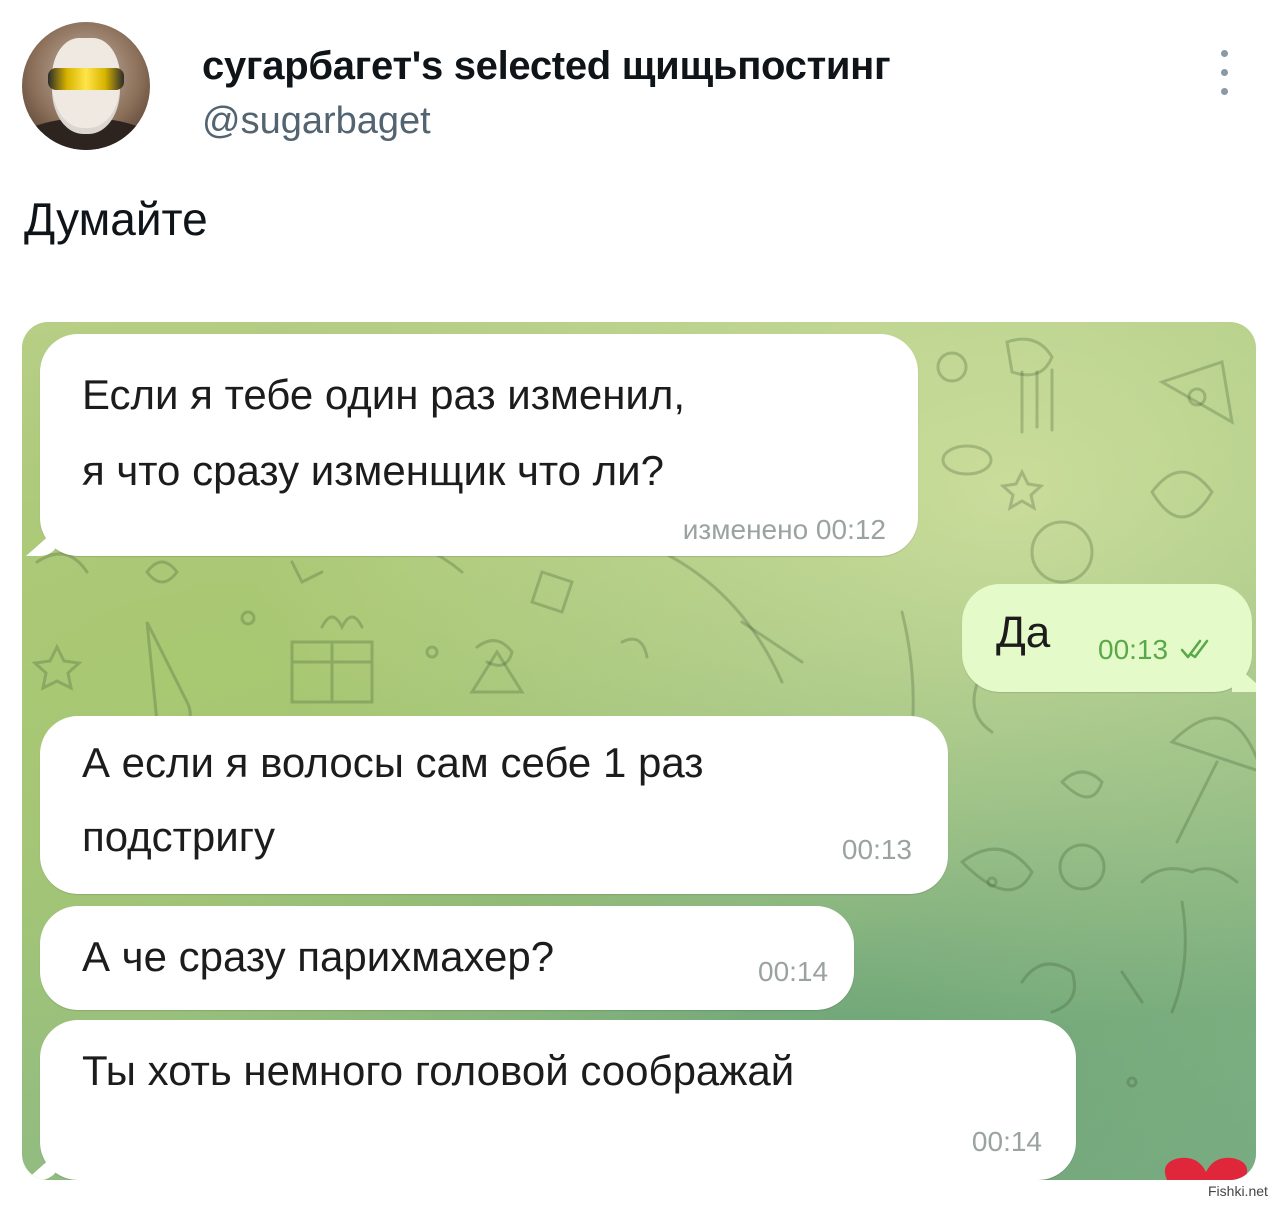 This screenshot has width=1280, height=1205. Describe the element at coordinates (784, 529) in the screenshot. I see `message-time: изменено 00:12` at that location.